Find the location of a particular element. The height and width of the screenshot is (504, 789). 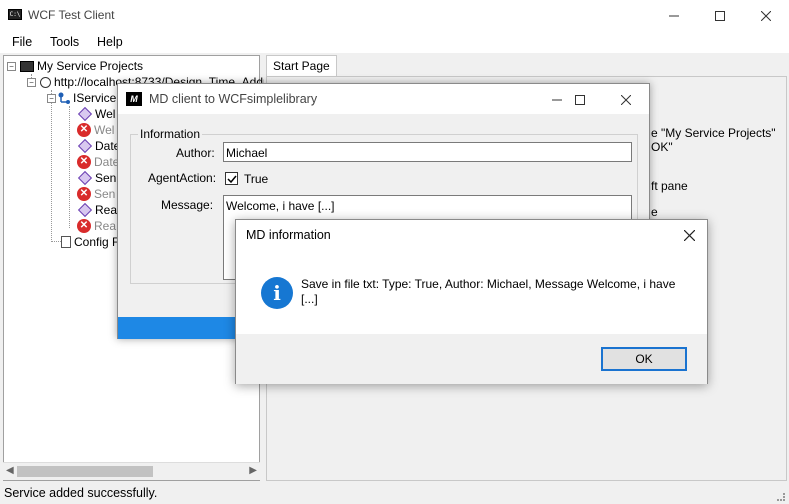

dialog-maximize-button is located at coordinates (580, 99).